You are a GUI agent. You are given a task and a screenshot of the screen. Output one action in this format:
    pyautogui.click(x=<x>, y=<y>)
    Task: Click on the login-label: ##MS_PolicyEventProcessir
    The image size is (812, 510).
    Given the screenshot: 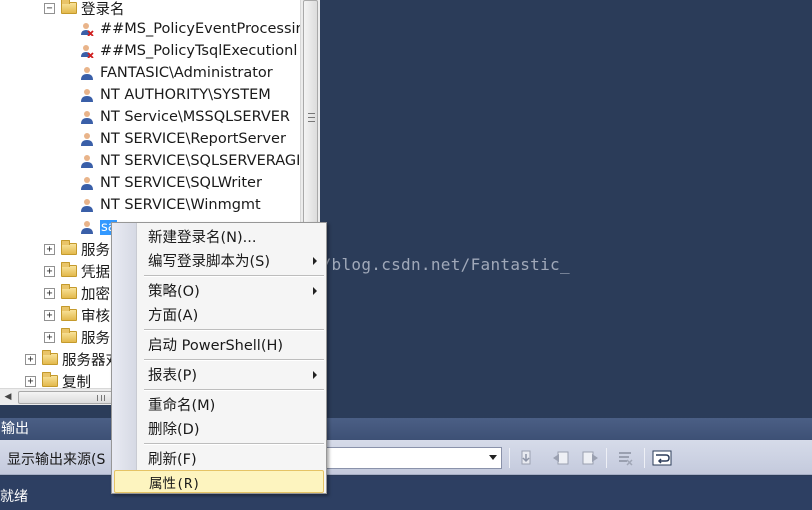 What is the action you would take?
    pyautogui.click(x=201, y=29)
    